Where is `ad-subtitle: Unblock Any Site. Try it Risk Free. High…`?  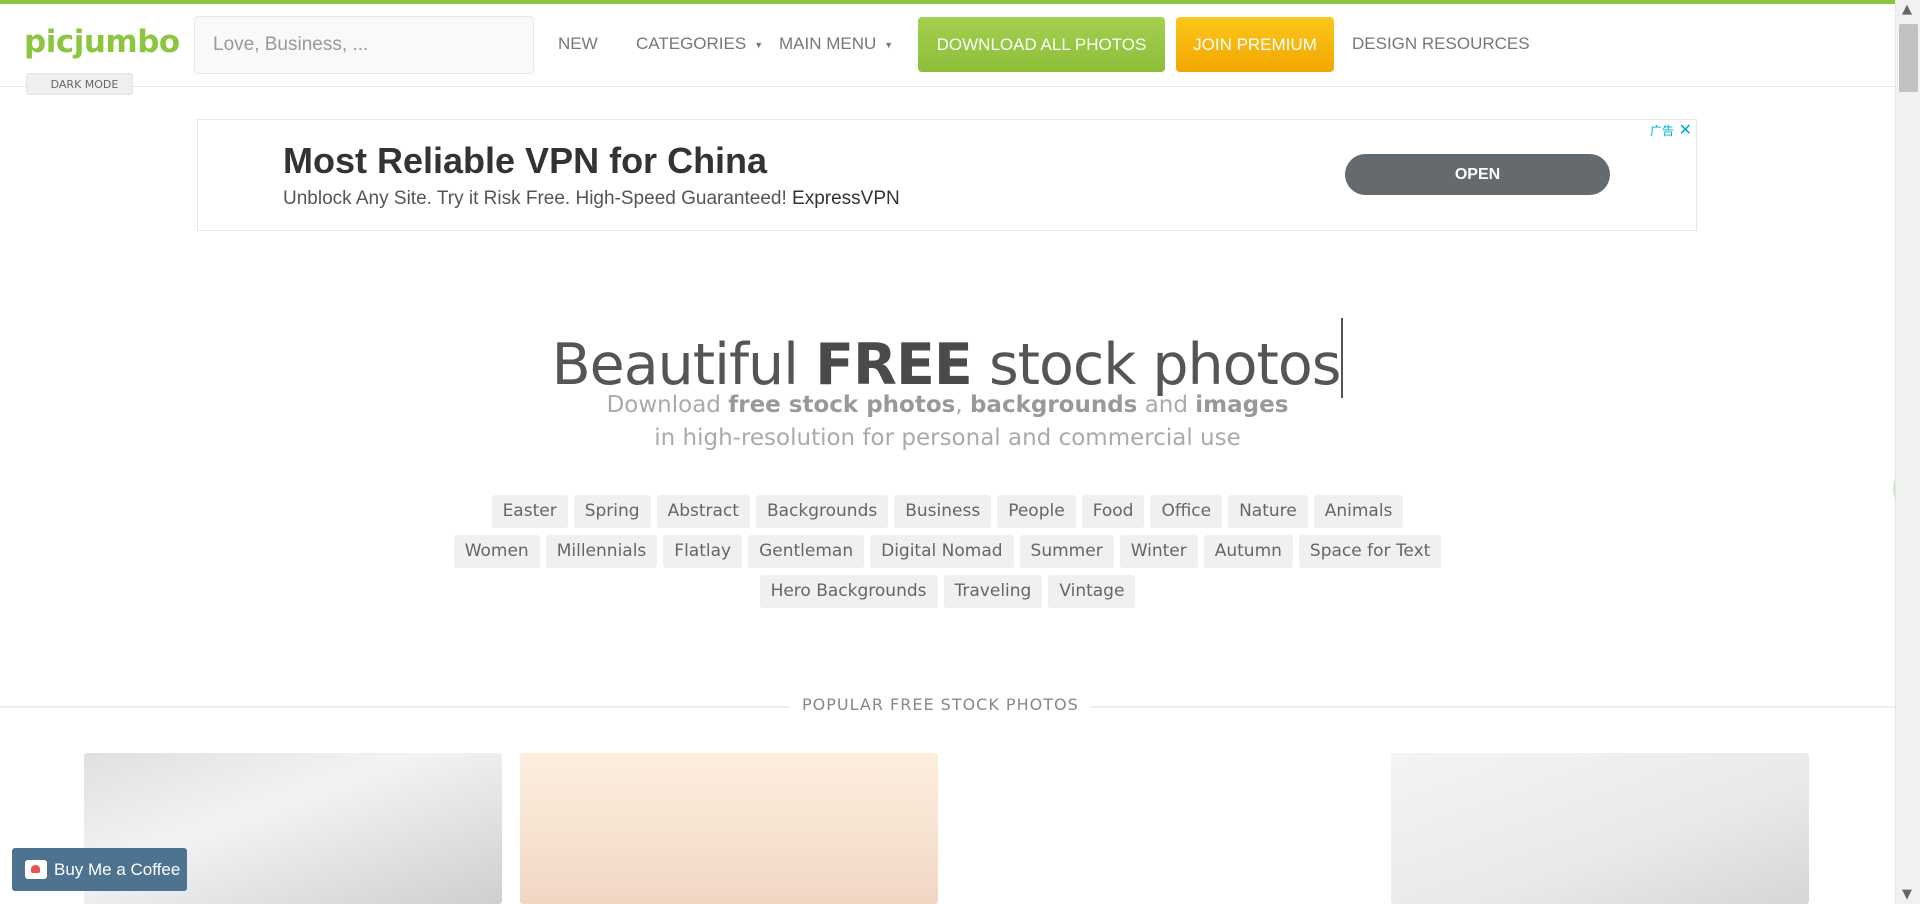
ad-subtitle: Unblock Any Site. Try it Risk Free. High… is located at coordinates (591, 199).